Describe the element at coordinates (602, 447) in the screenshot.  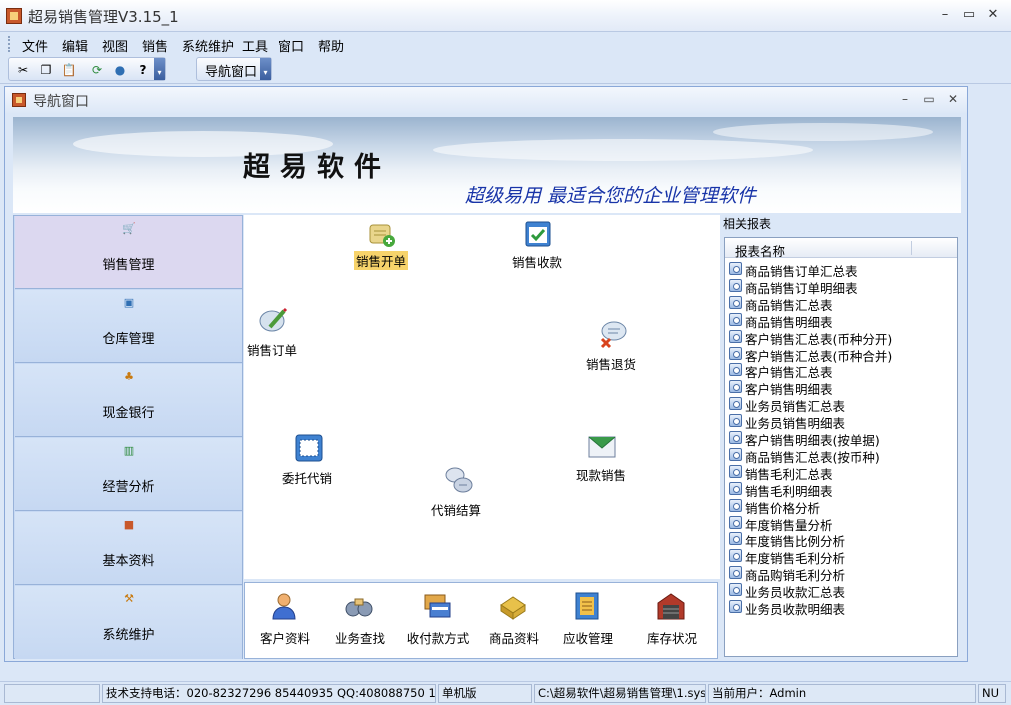
I see `cash-sale-icon` at that location.